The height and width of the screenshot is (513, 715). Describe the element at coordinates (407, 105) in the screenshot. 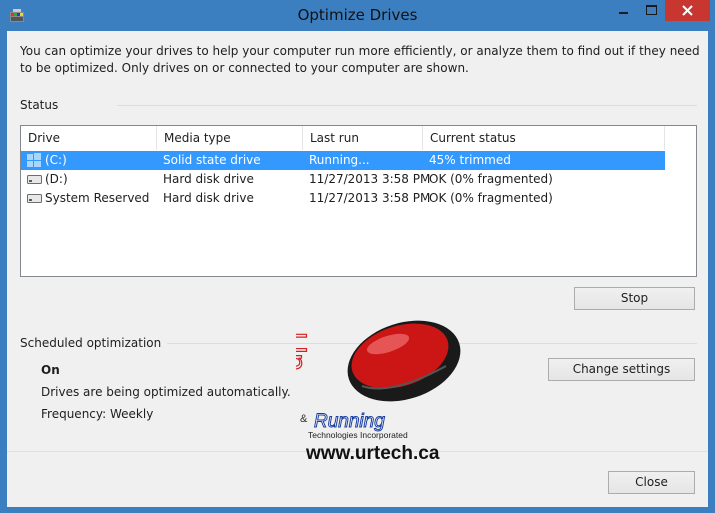

I see `status-separator` at that location.